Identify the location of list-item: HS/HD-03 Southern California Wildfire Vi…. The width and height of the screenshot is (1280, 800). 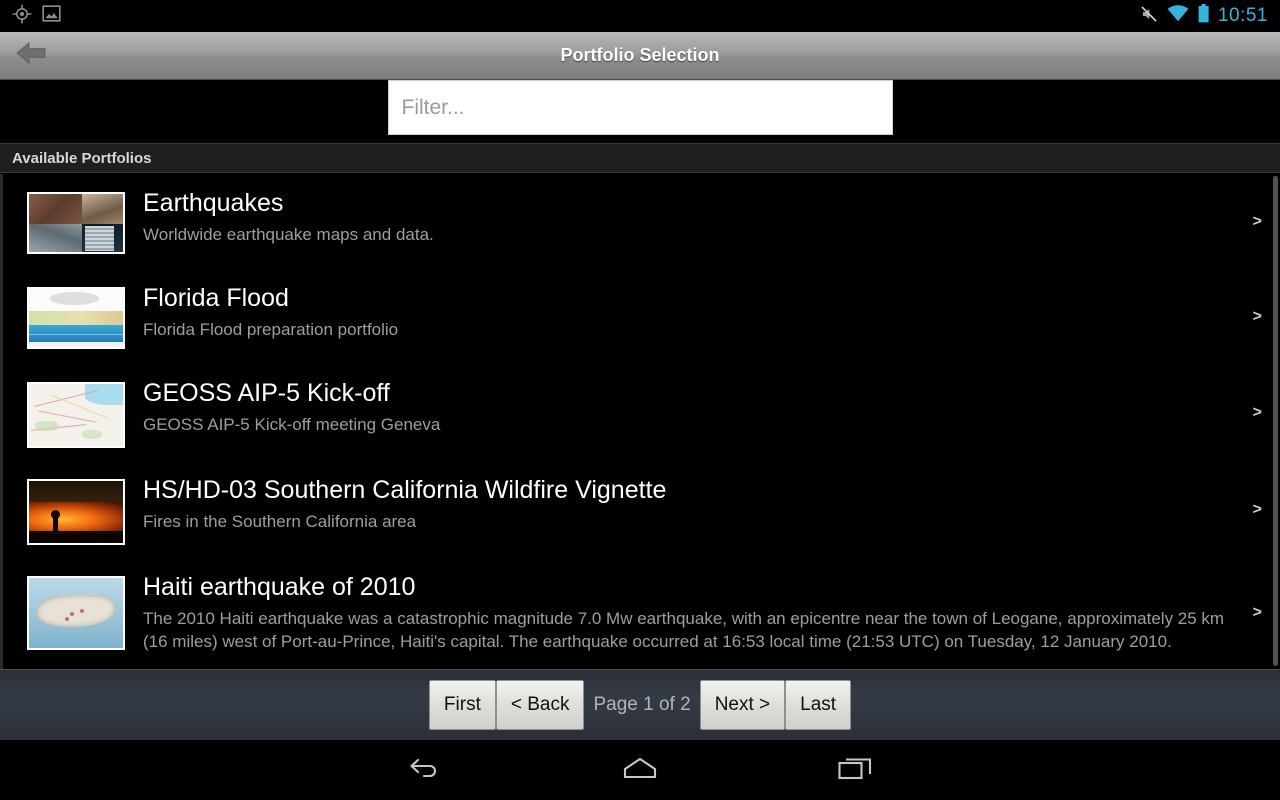
(641, 509).